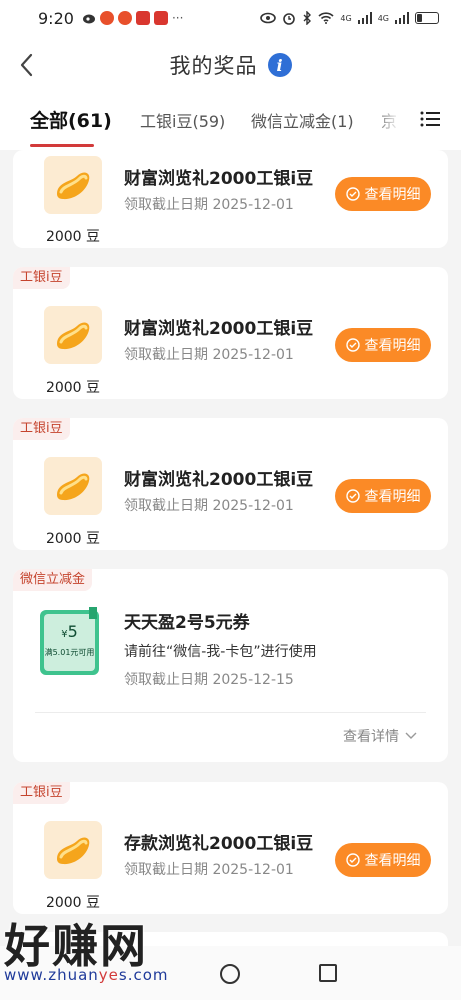 This screenshot has height=1000, width=461. Describe the element at coordinates (51, 975) in the screenshot. I see `watermark-url-prefix: www.zhuan` at that location.